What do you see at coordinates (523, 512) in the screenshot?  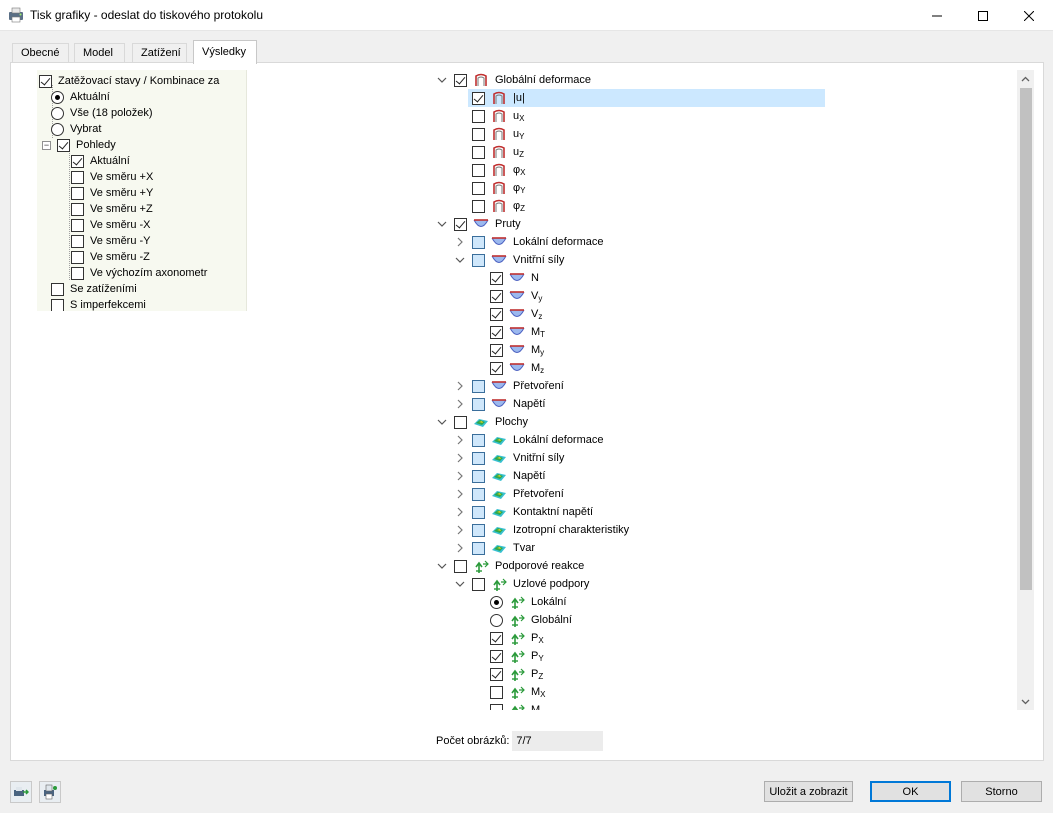 I see `surface-item: Kontaktní napětí` at bounding box center [523, 512].